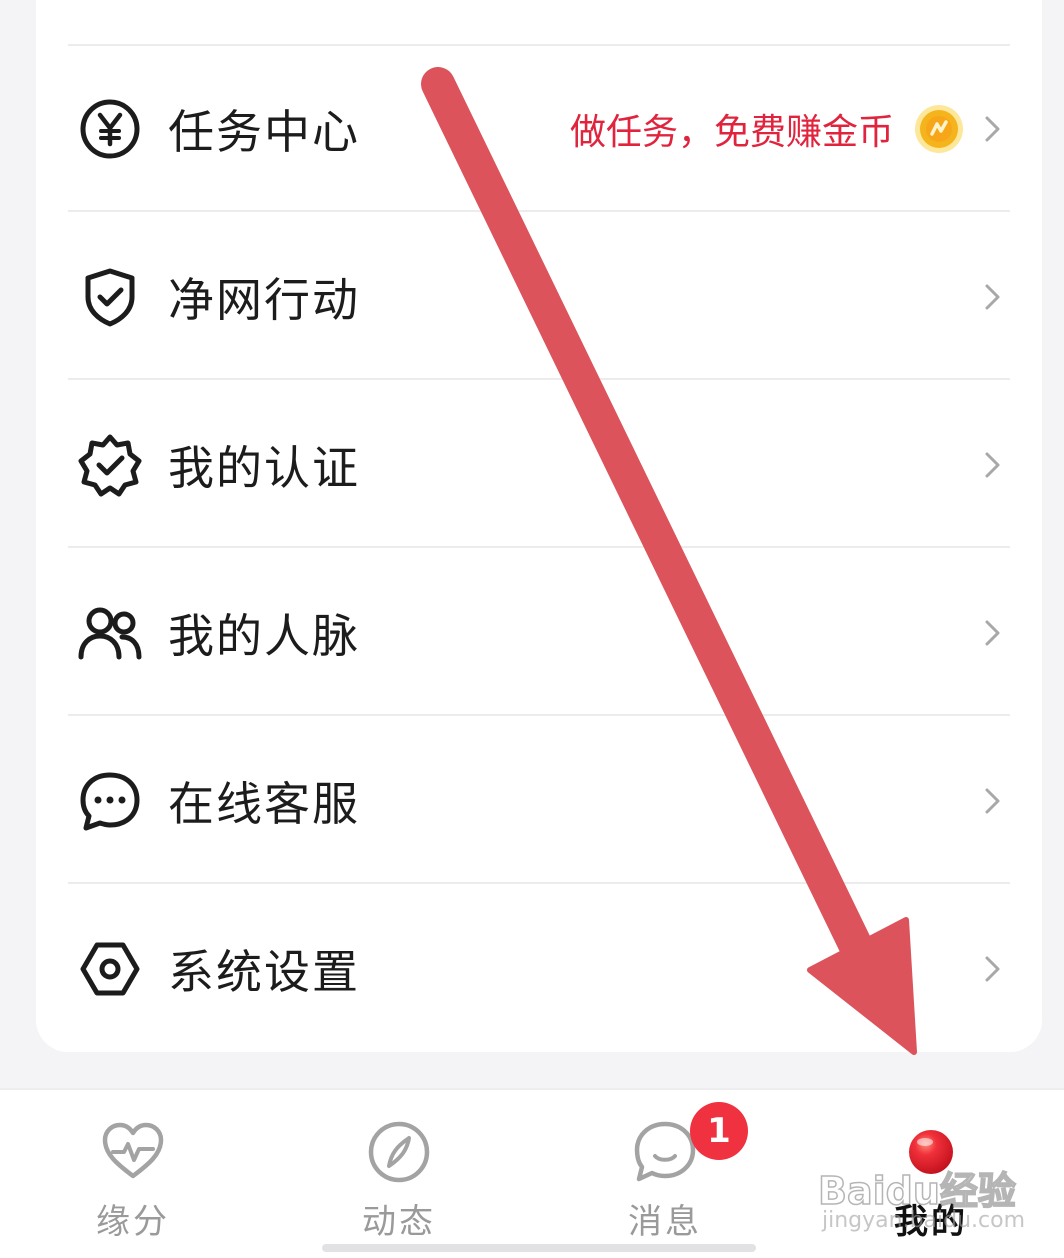 The width and height of the screenshot is (1064, 1258). Describe the element at coordinates (110, 465) in the screenshot. I see `verified-badge-icon` at that location.